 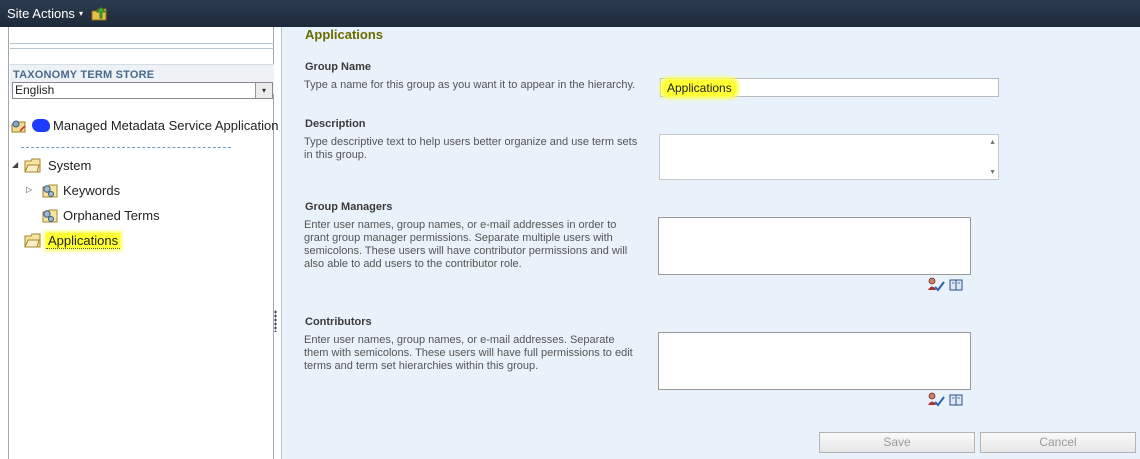 What do you see at coordinates (142, 48) in the screenshot?
I see `divider` at bounding box center [142, 48].